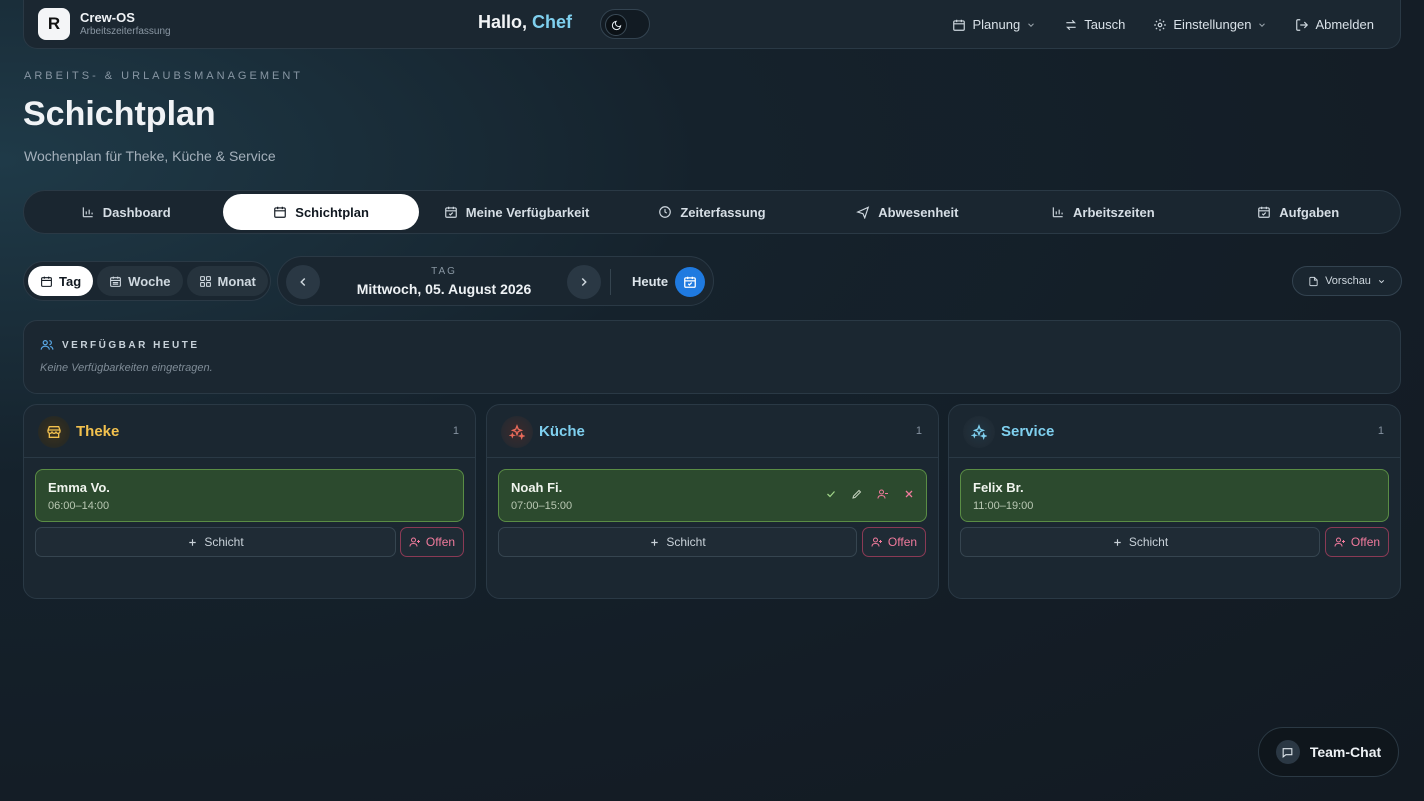  I want to click on user-remove-icon, so click(883, 494).